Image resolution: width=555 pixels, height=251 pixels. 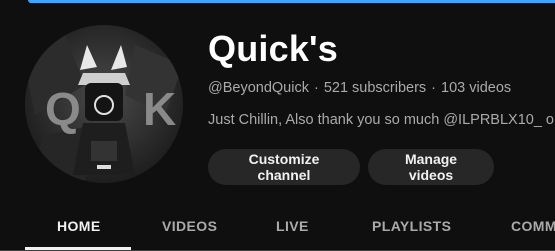 I want to click on tab-community: COMM, so click(x=533, y=226).